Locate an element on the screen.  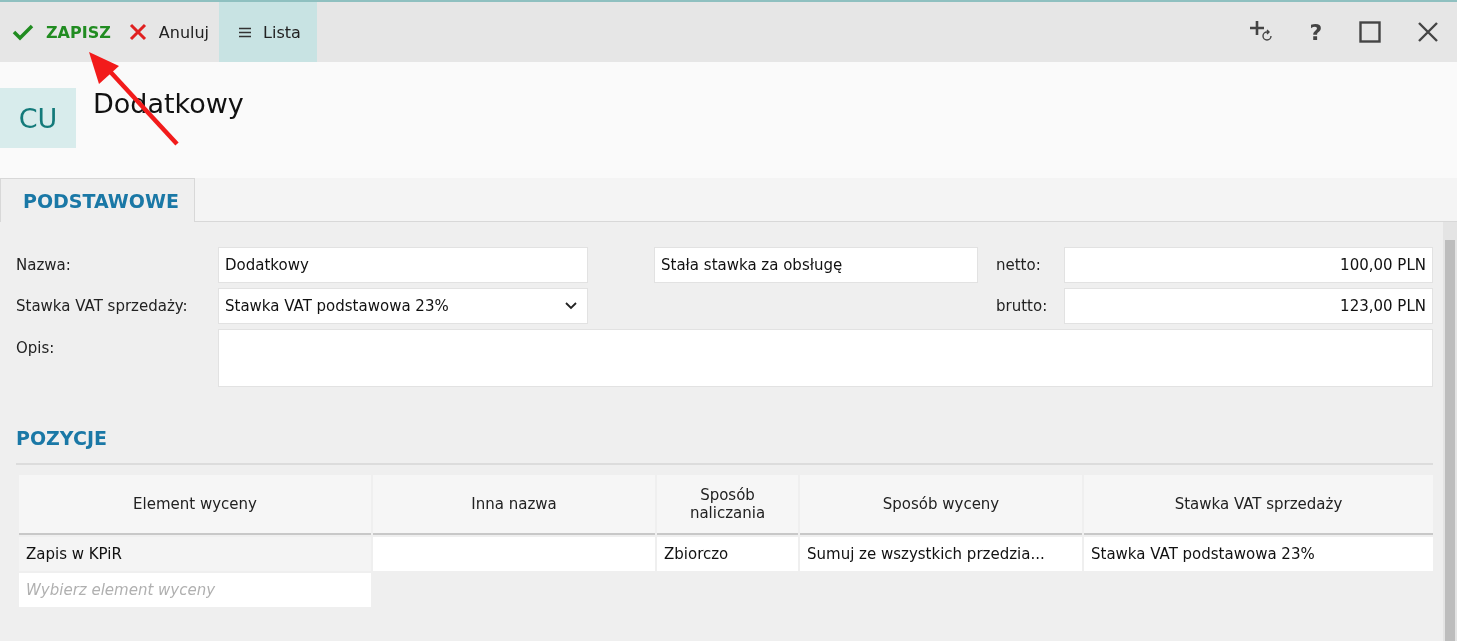
pricing-method-field: Stała stawka za obsługę is located at coordinates (816, 265).